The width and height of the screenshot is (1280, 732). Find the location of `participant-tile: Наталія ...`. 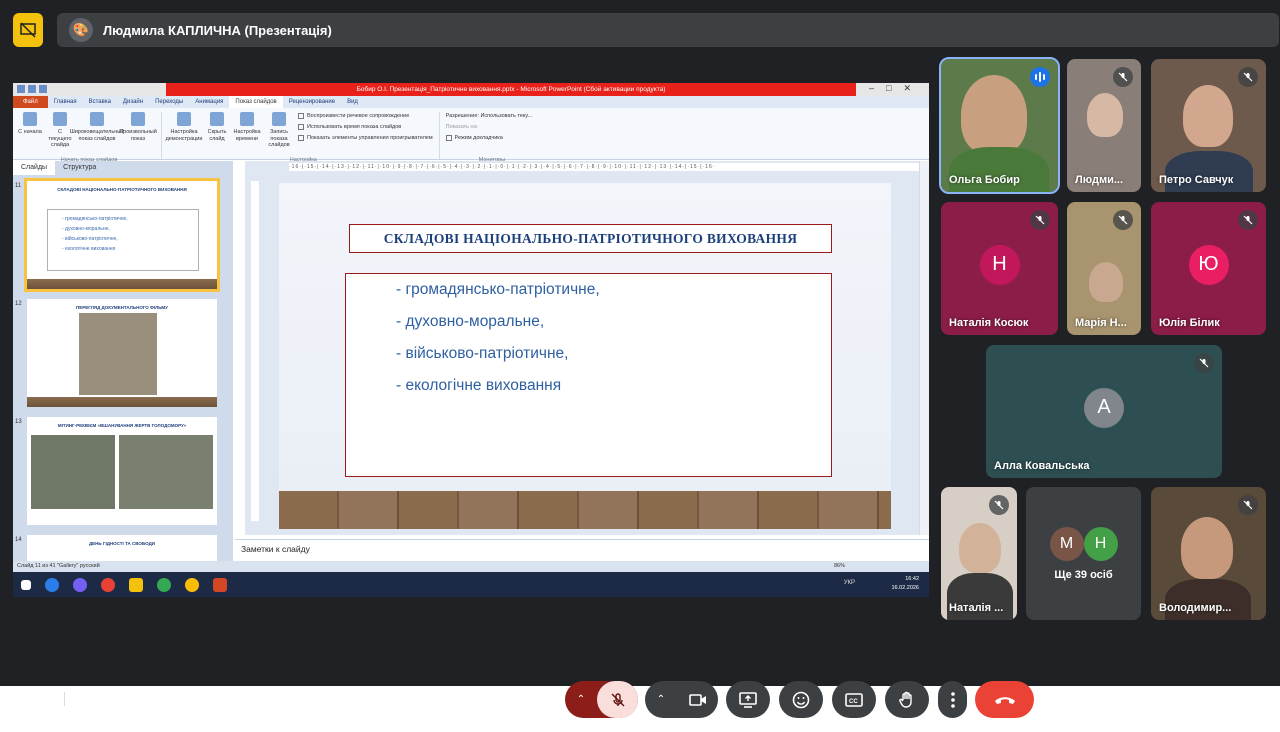

participant-tile: Наталія ... is located at coordinates (979, 553).